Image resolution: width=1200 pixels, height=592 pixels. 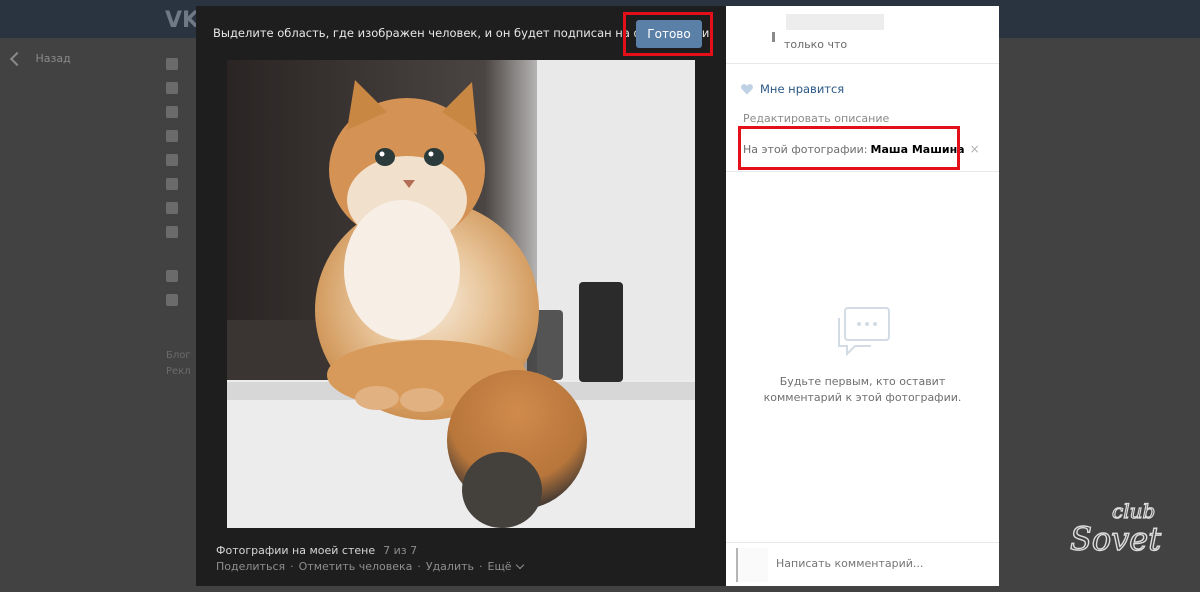 I want to click on more-link: Ещё, so click(x=505, y=566).